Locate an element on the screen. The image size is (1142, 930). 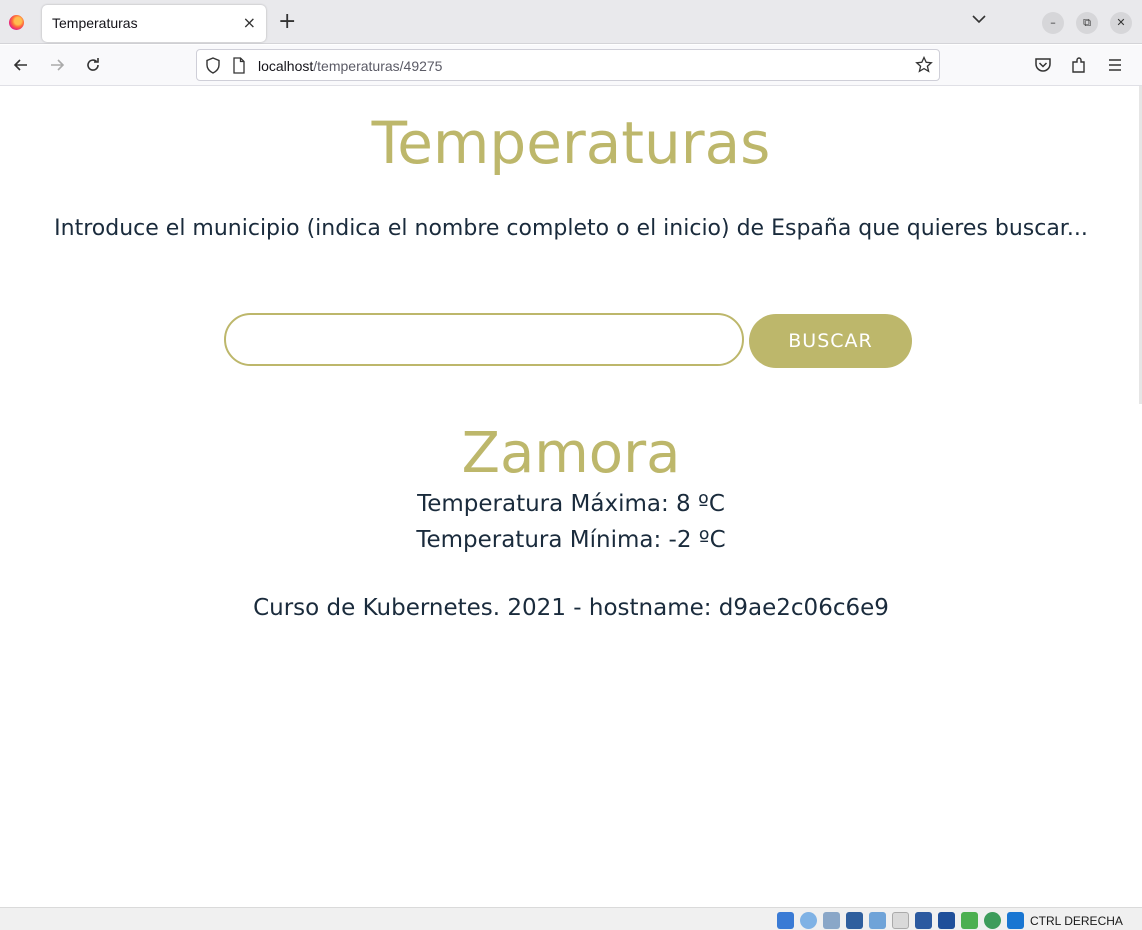
url-bar: localhost/temperaturas/49275 is located at coordinates (568, 65).